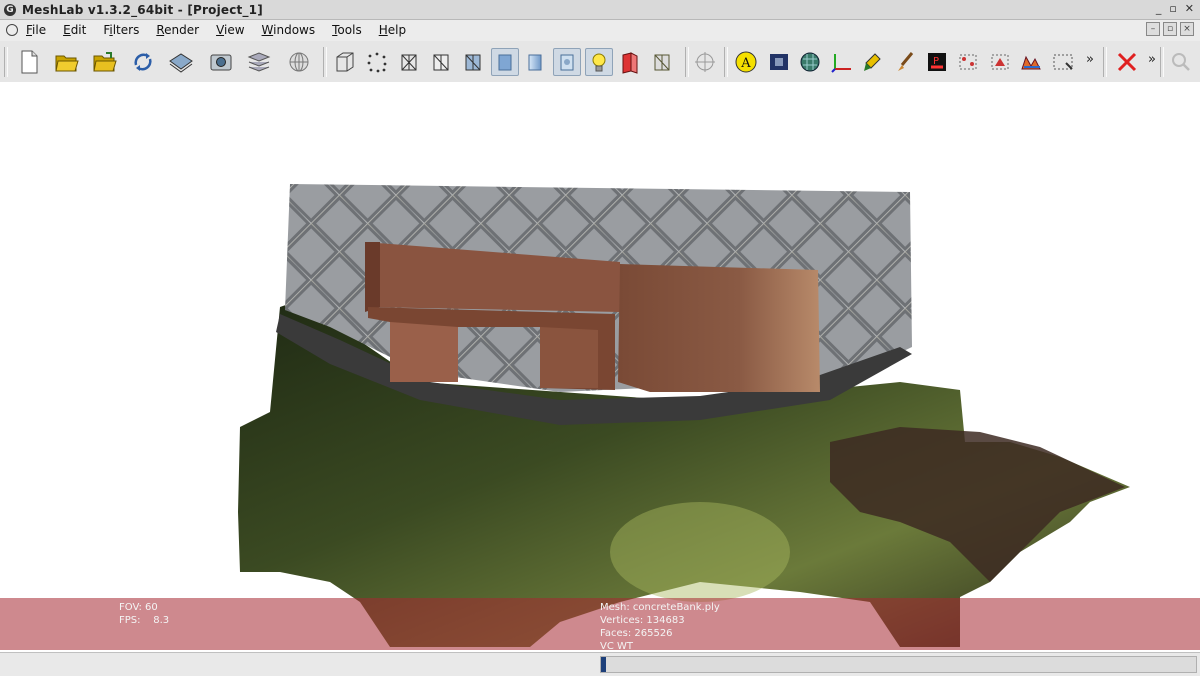 Image resolution: width=1200 pixels, height=676 pixels. Describe the element at coordinates (1152, 59) in the screenshot. I see `toolbar-overflow-button-2: »` at that location.